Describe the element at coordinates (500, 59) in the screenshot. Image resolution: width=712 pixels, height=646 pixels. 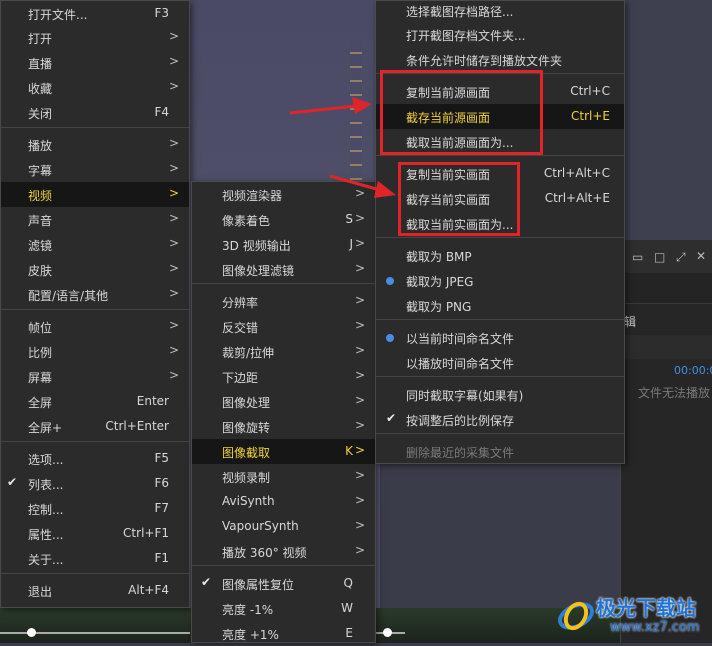
I see `menu3-item-2: 条件允许时储存到播放文件夹` at that location.